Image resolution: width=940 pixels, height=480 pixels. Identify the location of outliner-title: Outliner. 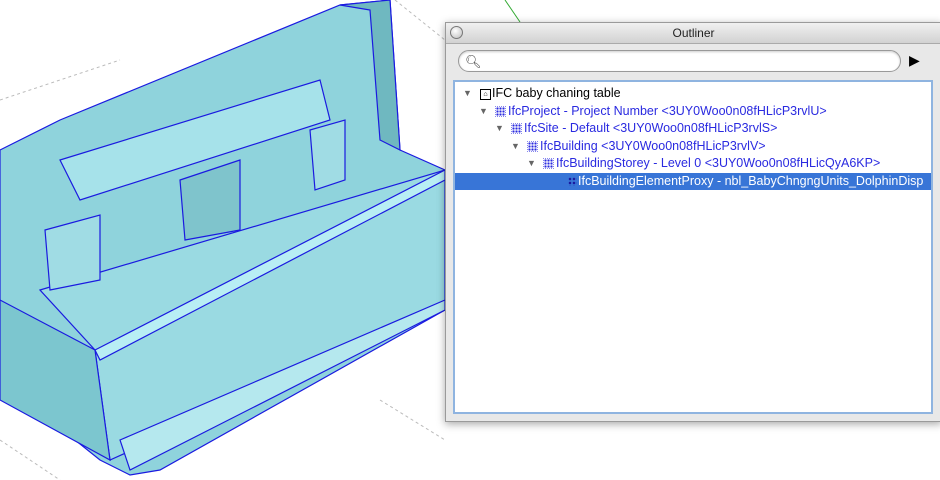
(693, 33).